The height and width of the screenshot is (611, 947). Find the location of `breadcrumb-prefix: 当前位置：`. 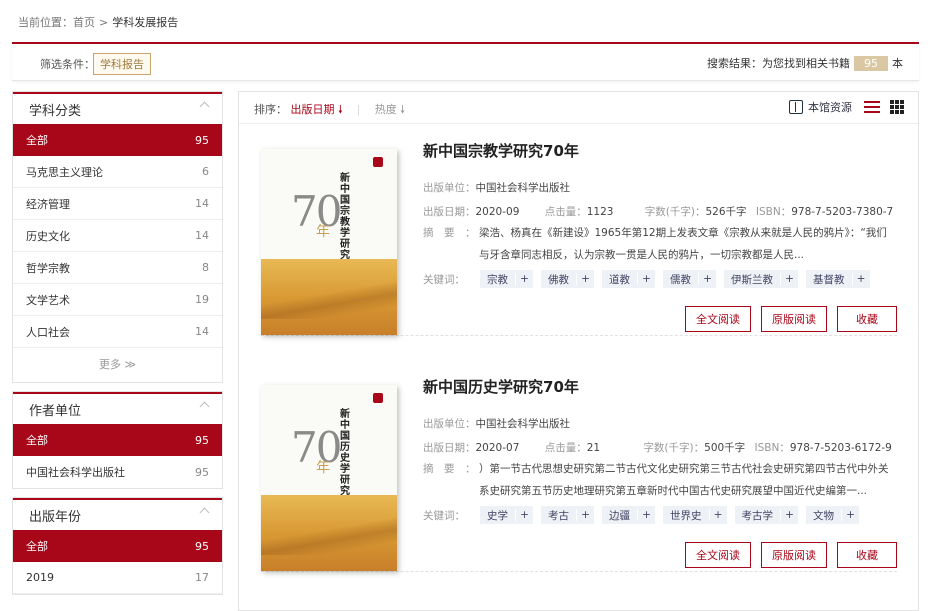

breadcrumb-prefix: 当前位置： is located at coordinates (45, 22).